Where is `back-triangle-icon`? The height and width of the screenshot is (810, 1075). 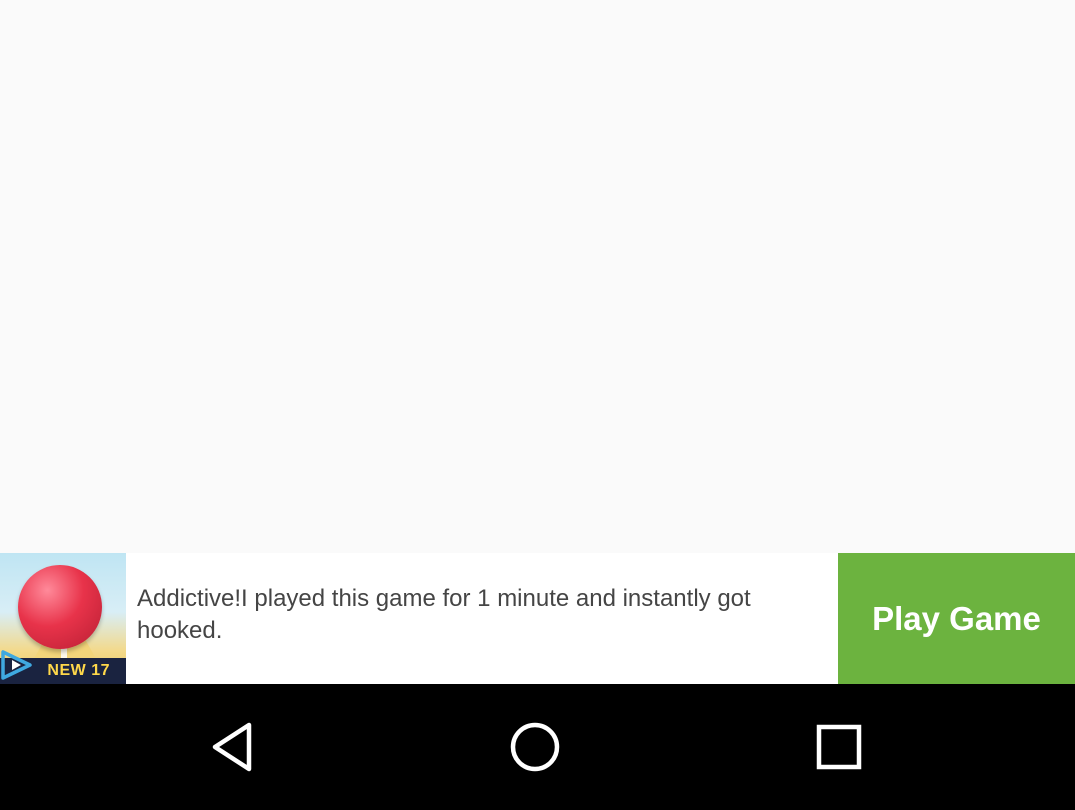 back-triangle-icon is located at coordinates (232, 747).